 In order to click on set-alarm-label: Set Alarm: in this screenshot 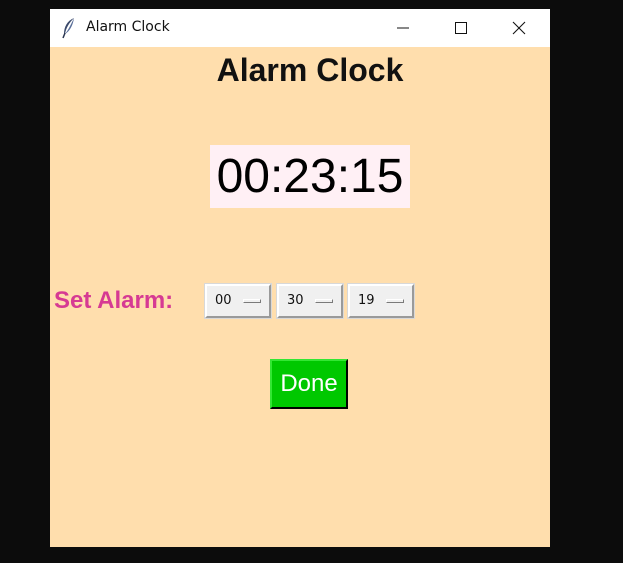, I will do `click(114, 300)`.